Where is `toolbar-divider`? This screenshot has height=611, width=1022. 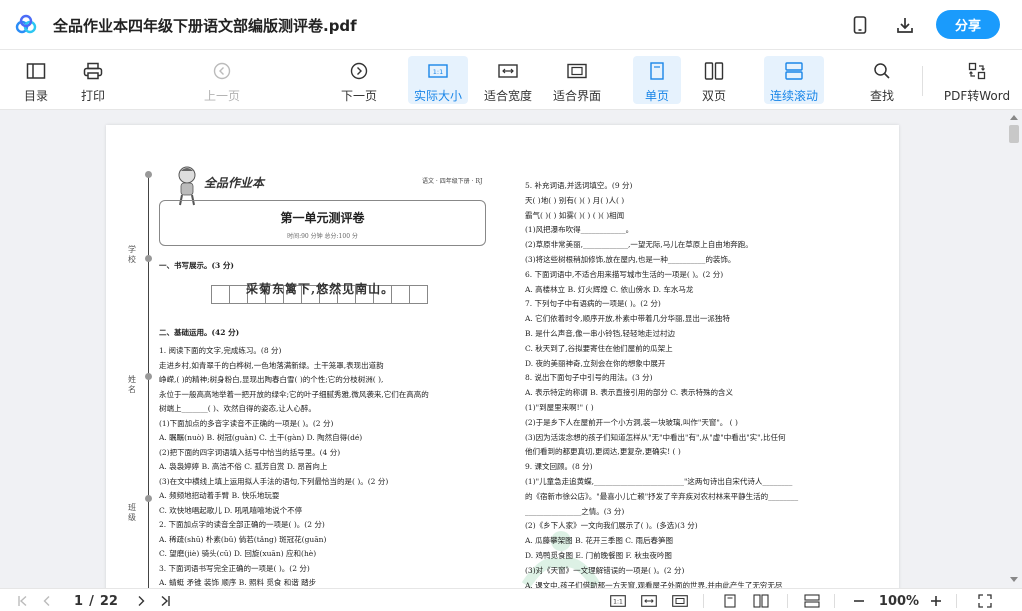
toolbar-divider is located at coordinates (922, 81).